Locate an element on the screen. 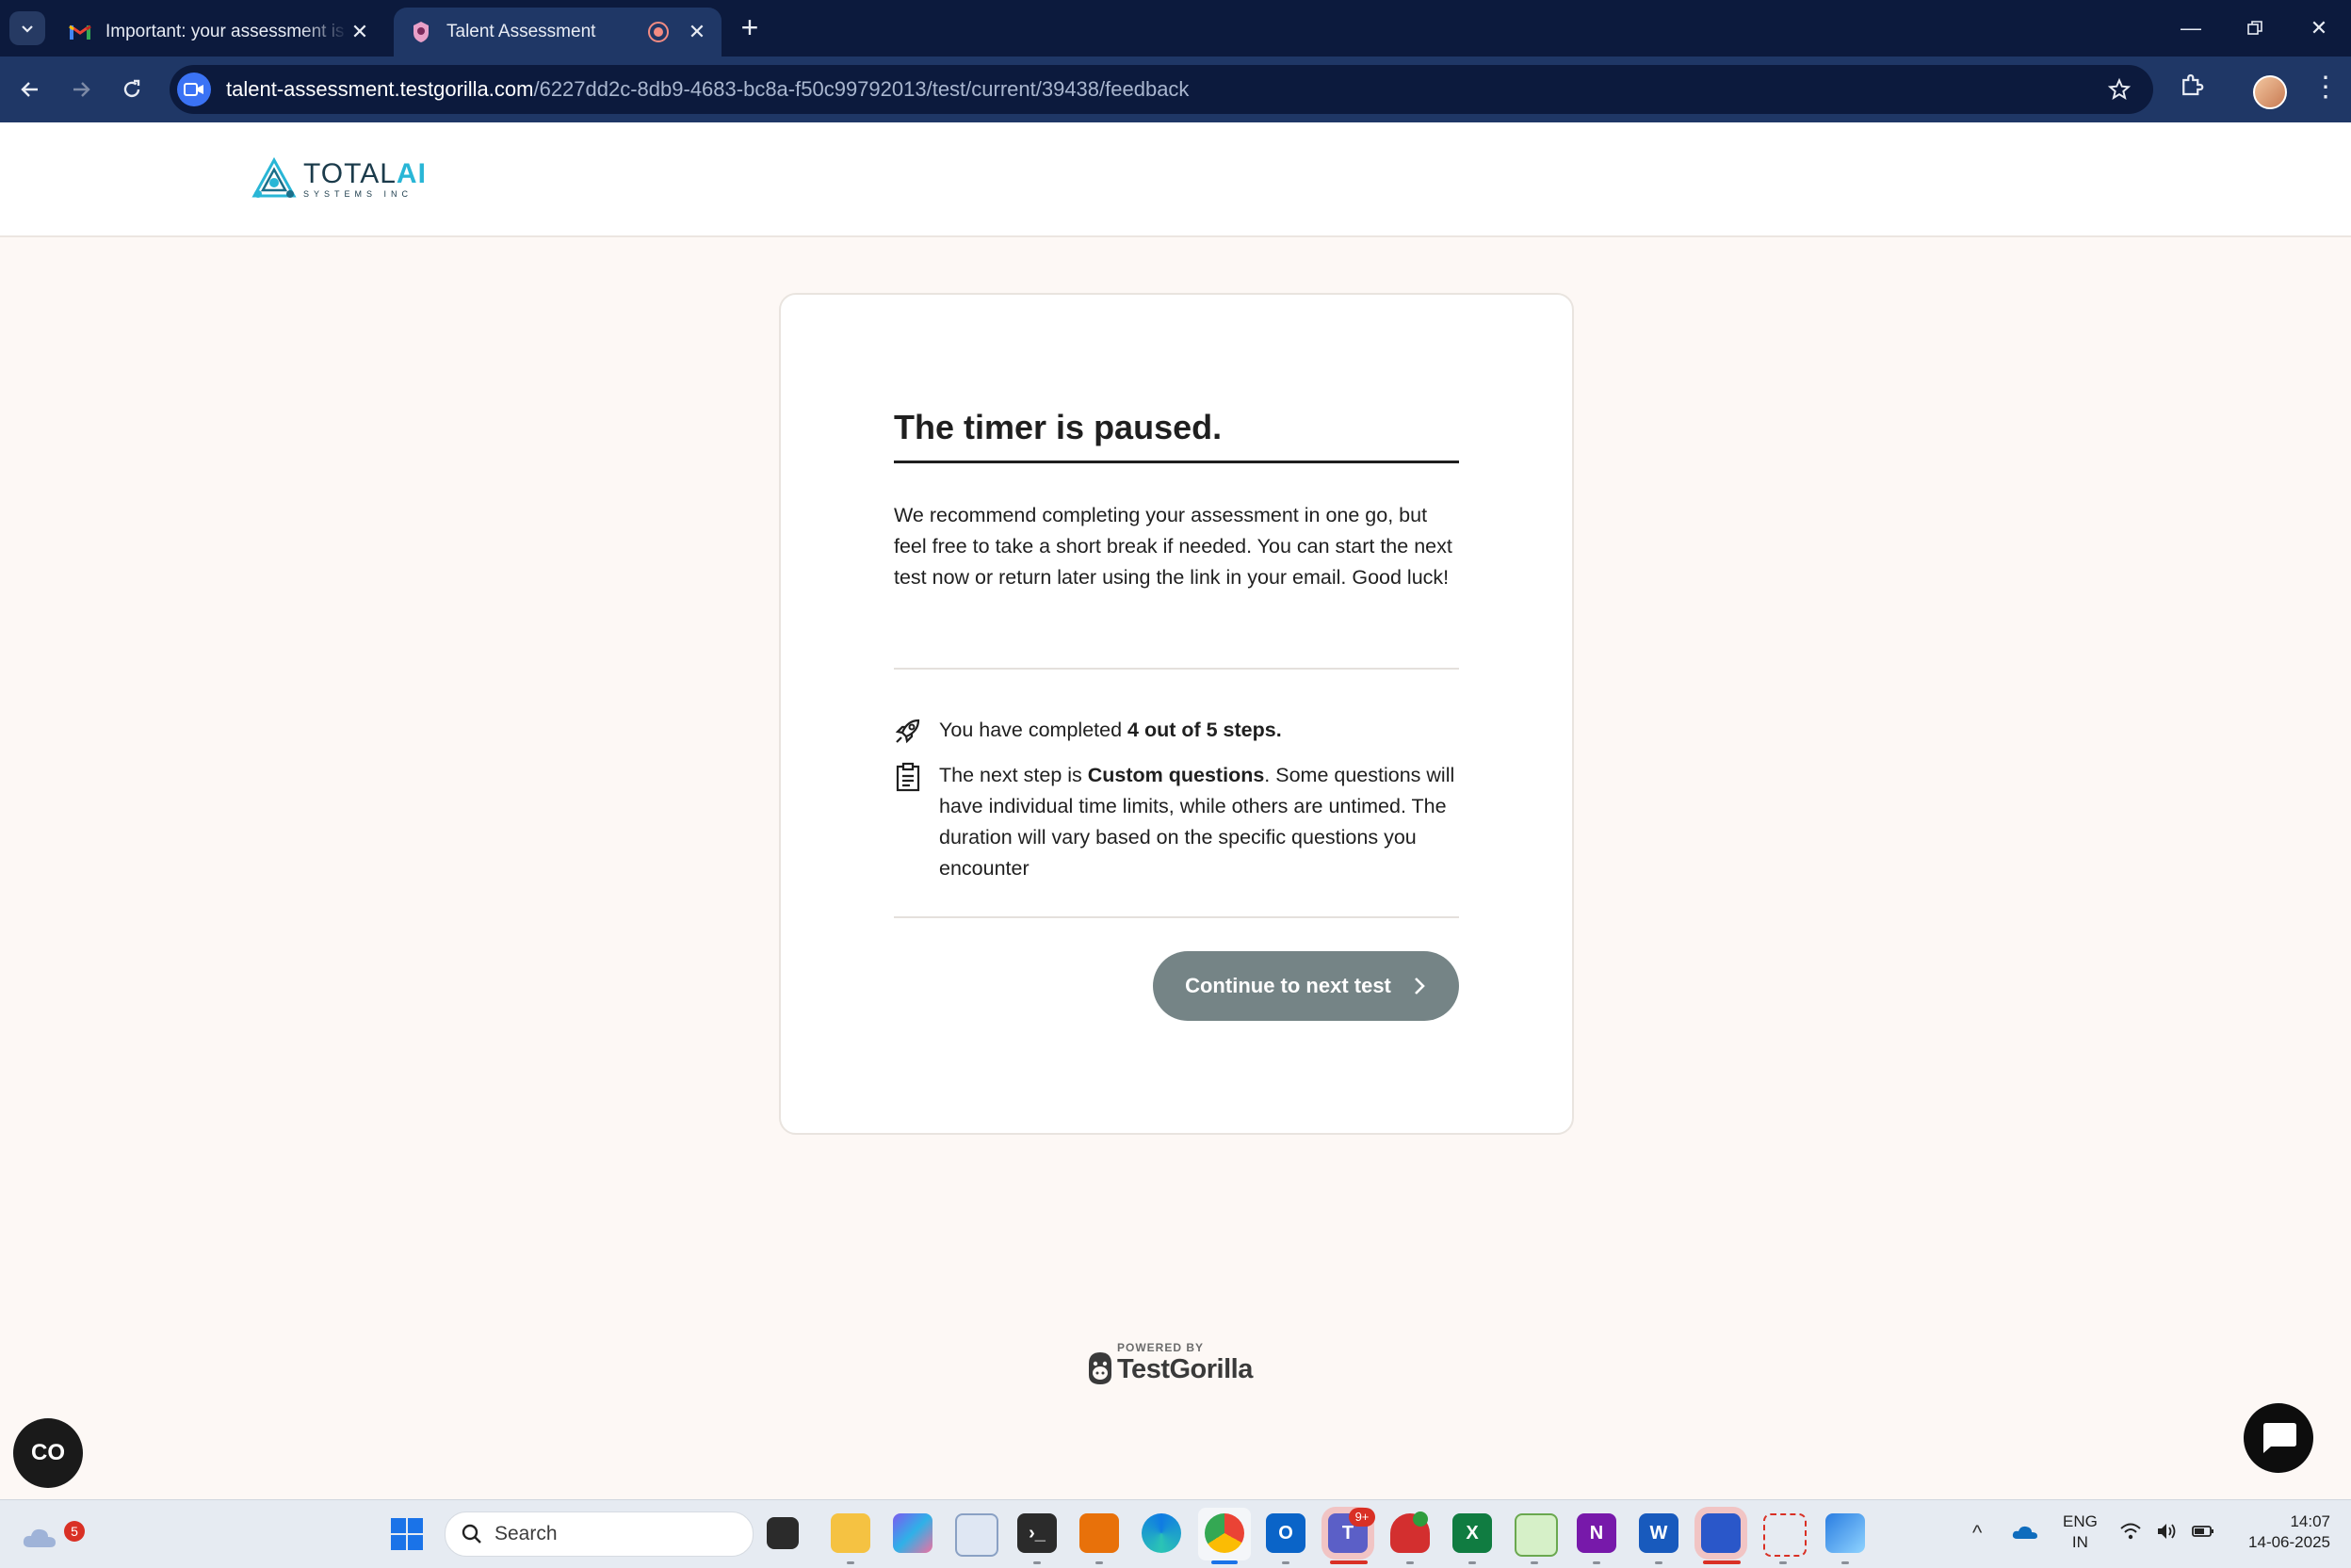 This screenshot has width=2351, height=1568. snipping-tool-icon is located at coordinates (1785, 1535).